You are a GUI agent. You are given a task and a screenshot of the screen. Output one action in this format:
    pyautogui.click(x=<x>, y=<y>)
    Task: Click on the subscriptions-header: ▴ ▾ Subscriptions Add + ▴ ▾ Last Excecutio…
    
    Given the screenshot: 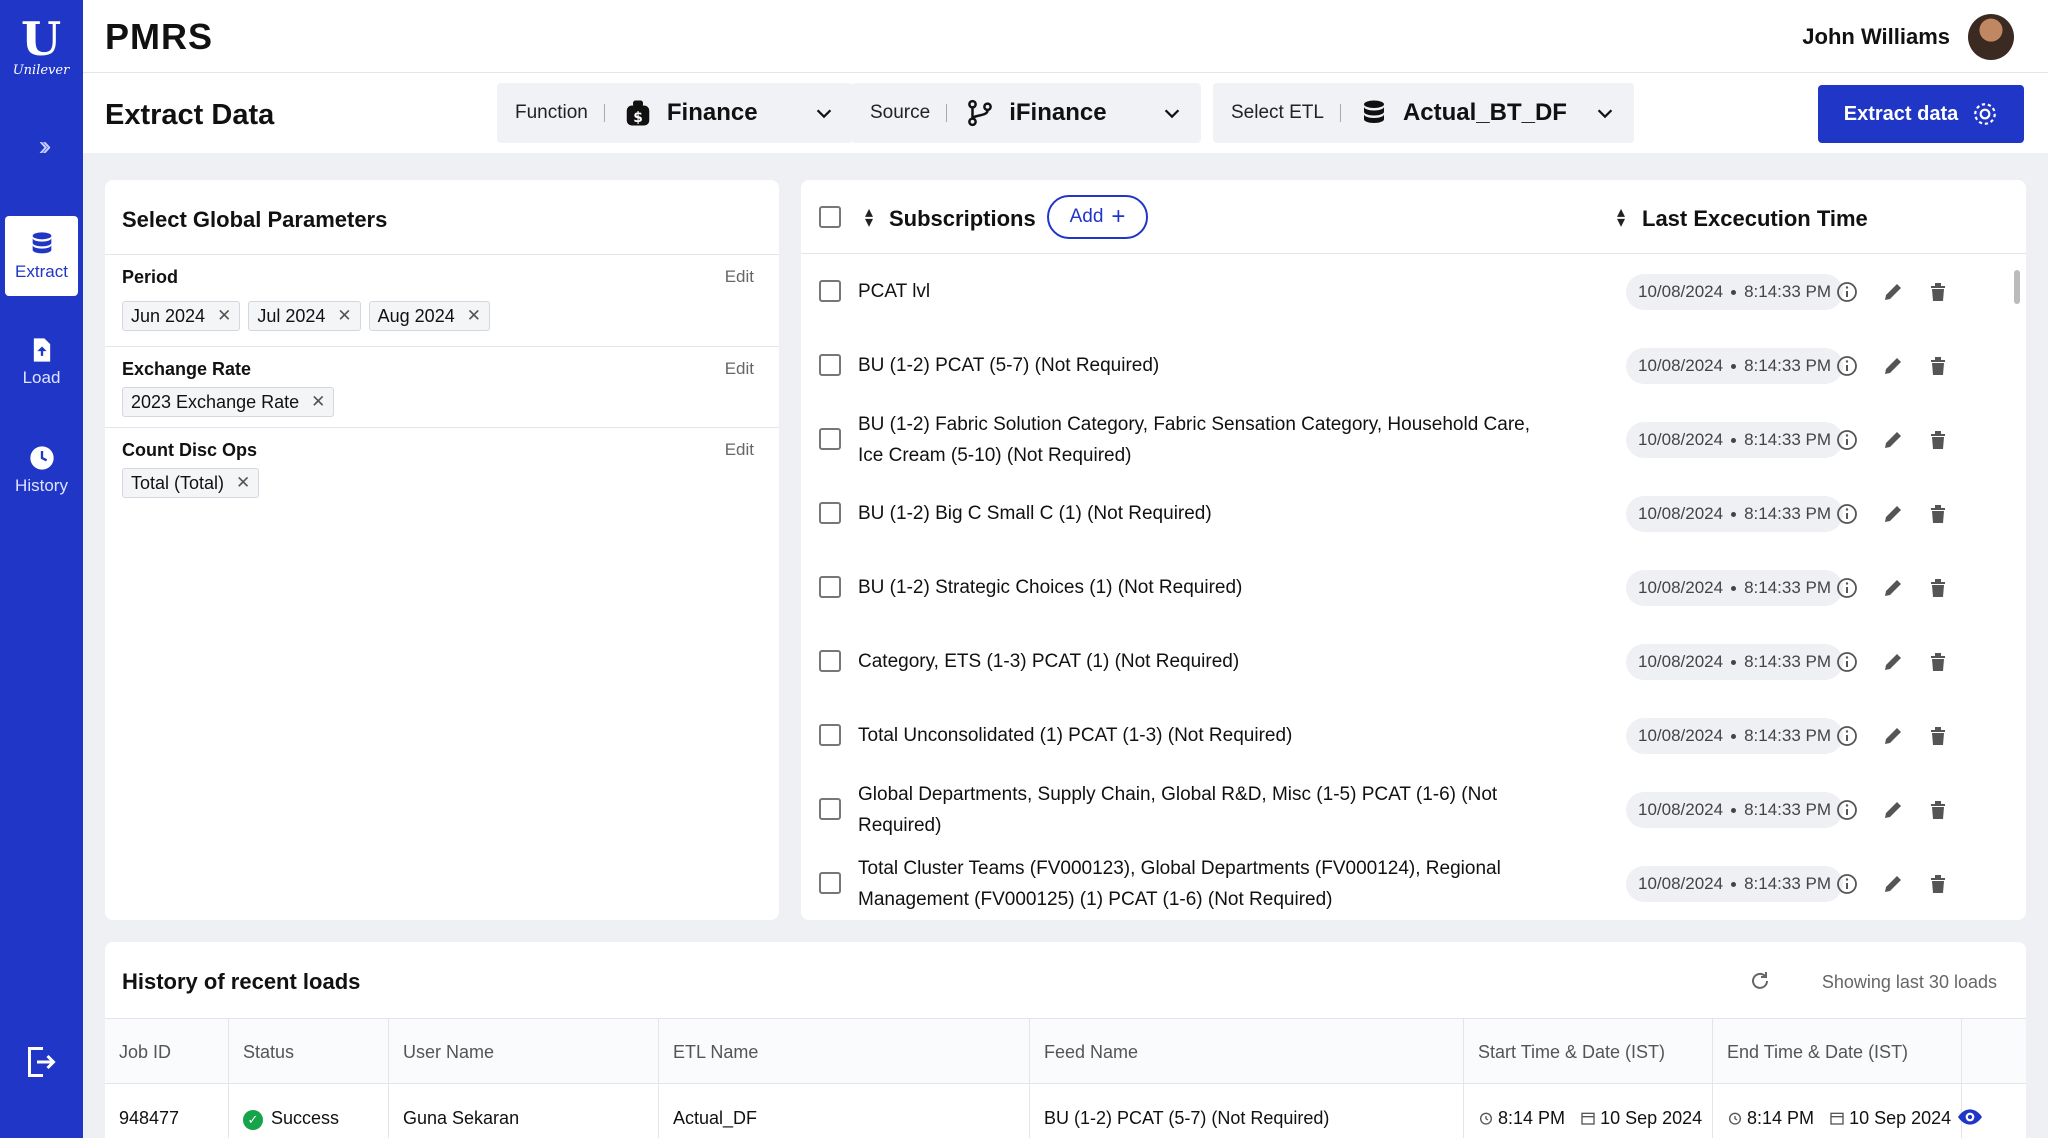 What is the action you would take?
    pyautogui.click(x=1413, y=217)
    